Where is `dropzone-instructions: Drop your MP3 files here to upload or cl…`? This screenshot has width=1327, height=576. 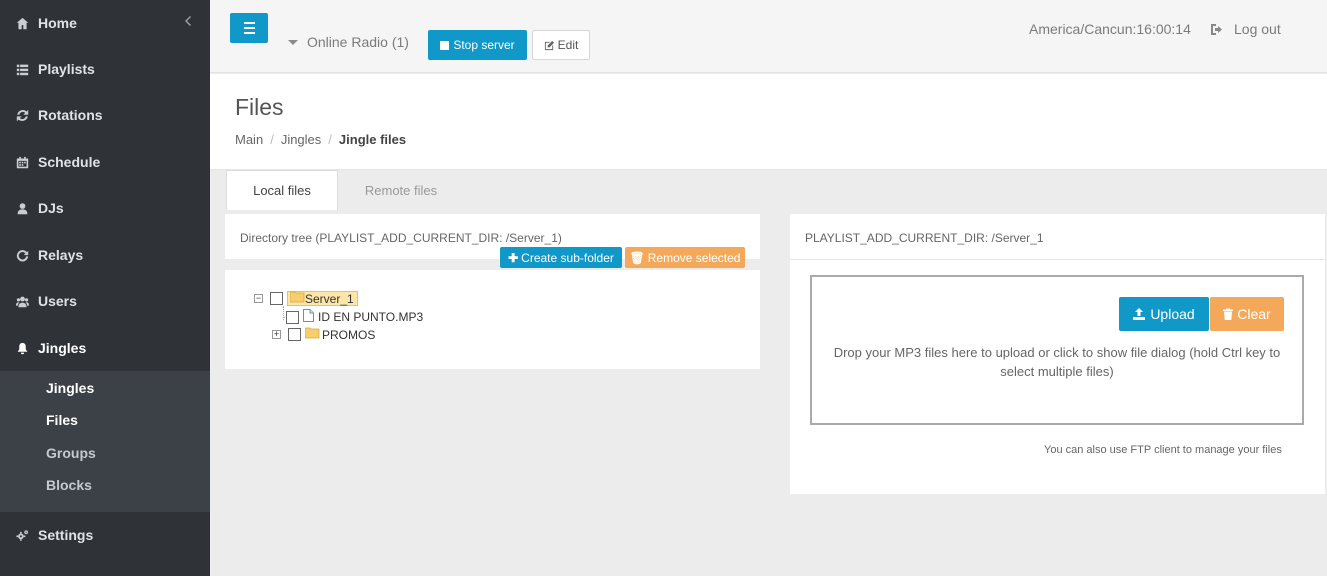 dropzone-instructions: Drop your MP3 files here to upload or cl… is located at coordinates (1057, 362).